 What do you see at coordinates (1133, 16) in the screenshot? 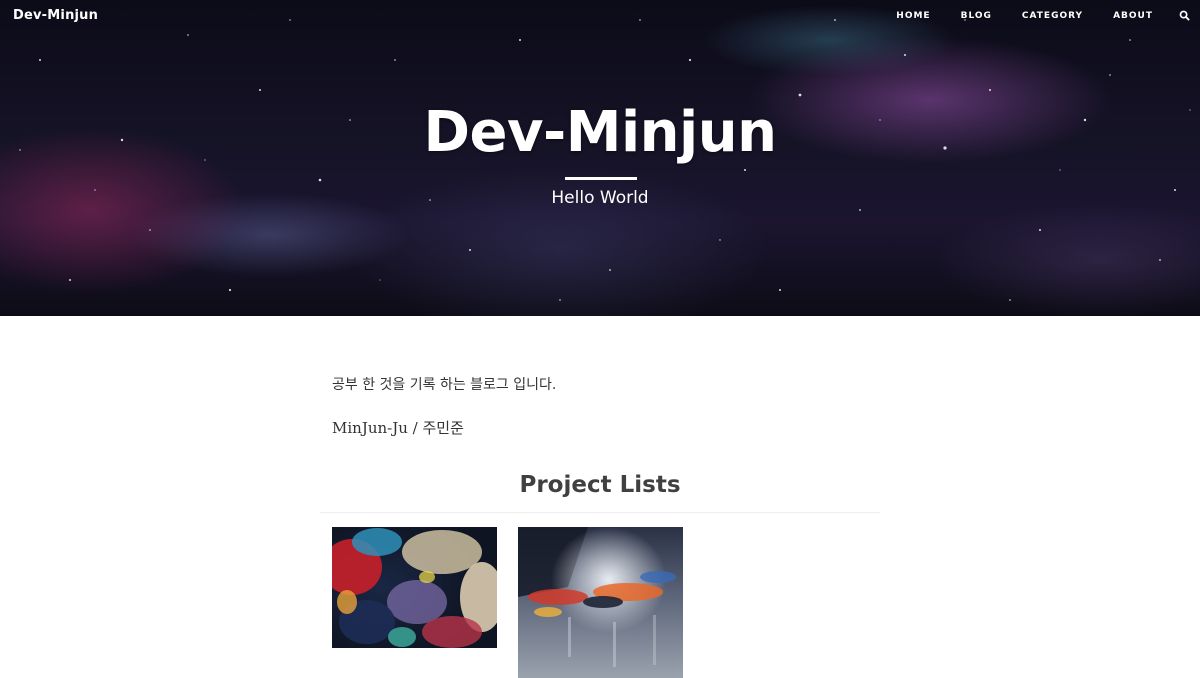
I see `nav-about: ABOUT` at bounding box center [1133, 16].